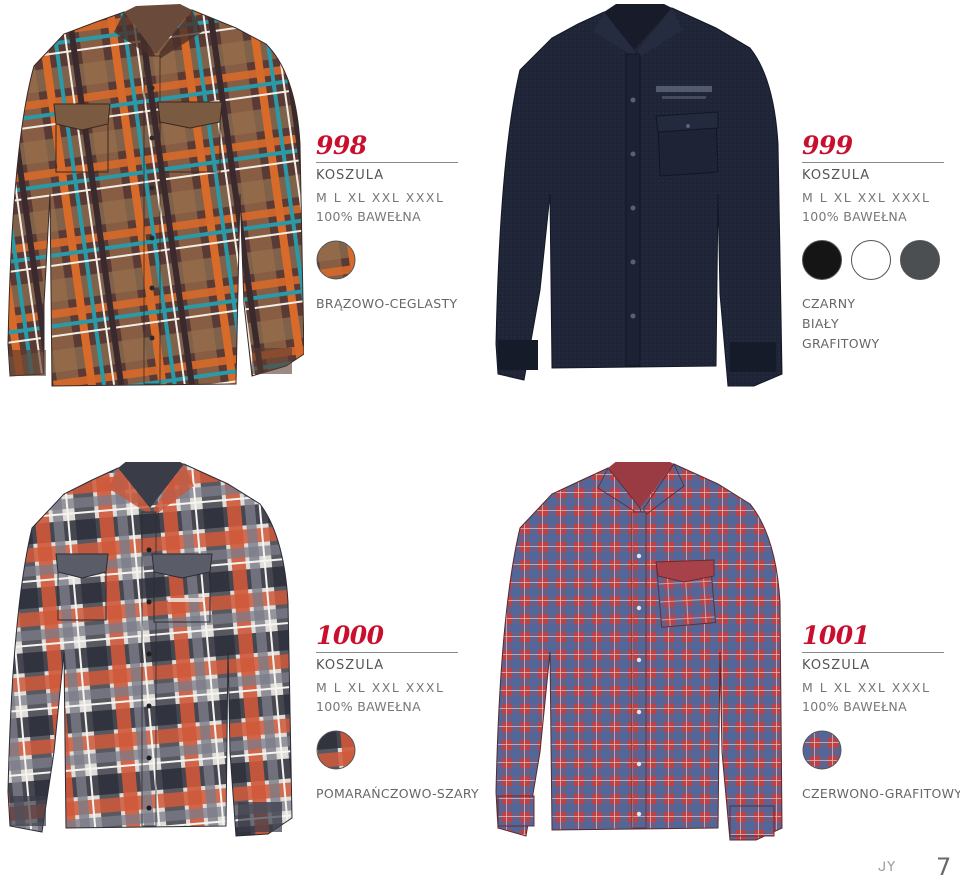  What do you see at coordinates (944, 867) in the screenshot?
I see `page-number: 7` at bounding box center [944, 867].